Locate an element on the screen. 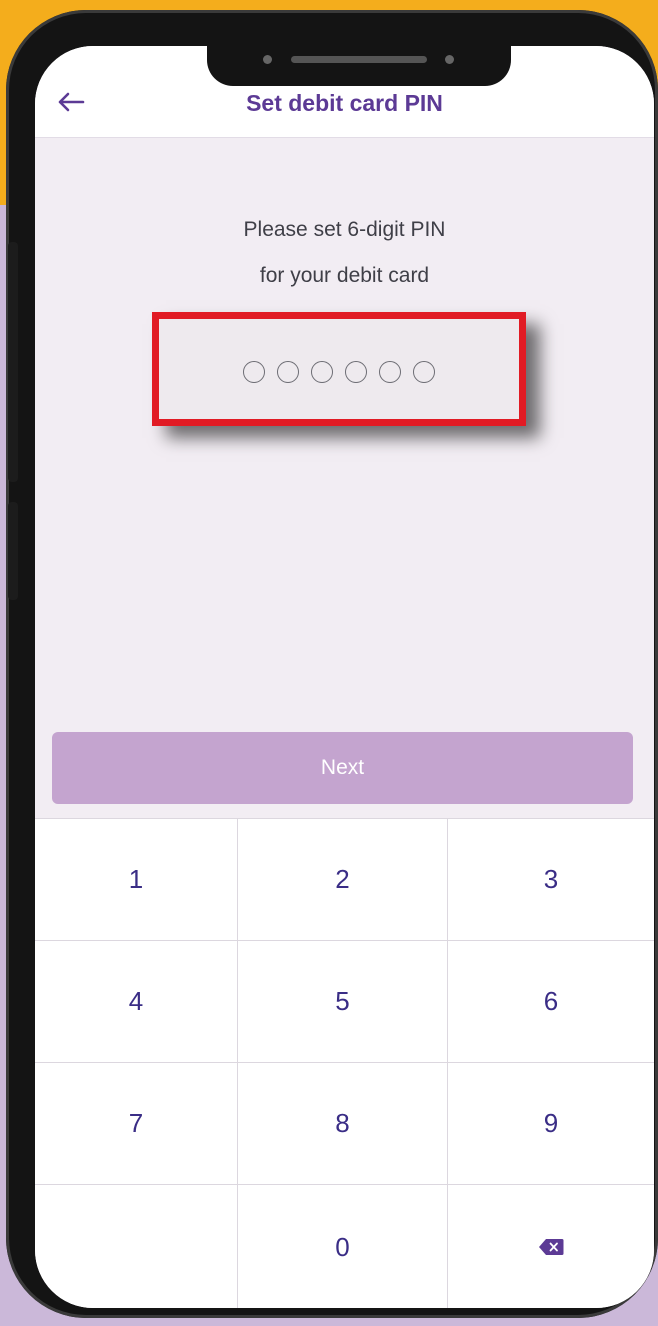  key-label: 4 is located at coordinates (136, 1001).